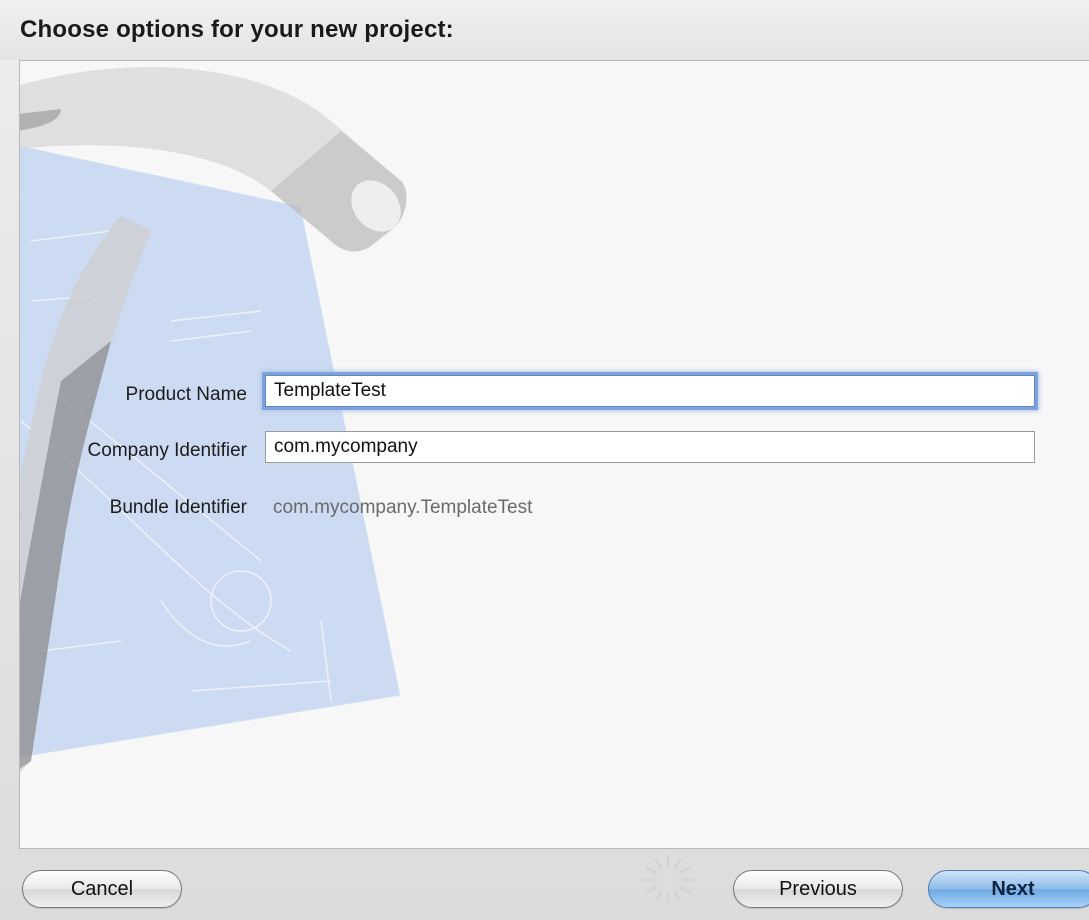  I want to click on company-identifier-field, so click(650, 447).